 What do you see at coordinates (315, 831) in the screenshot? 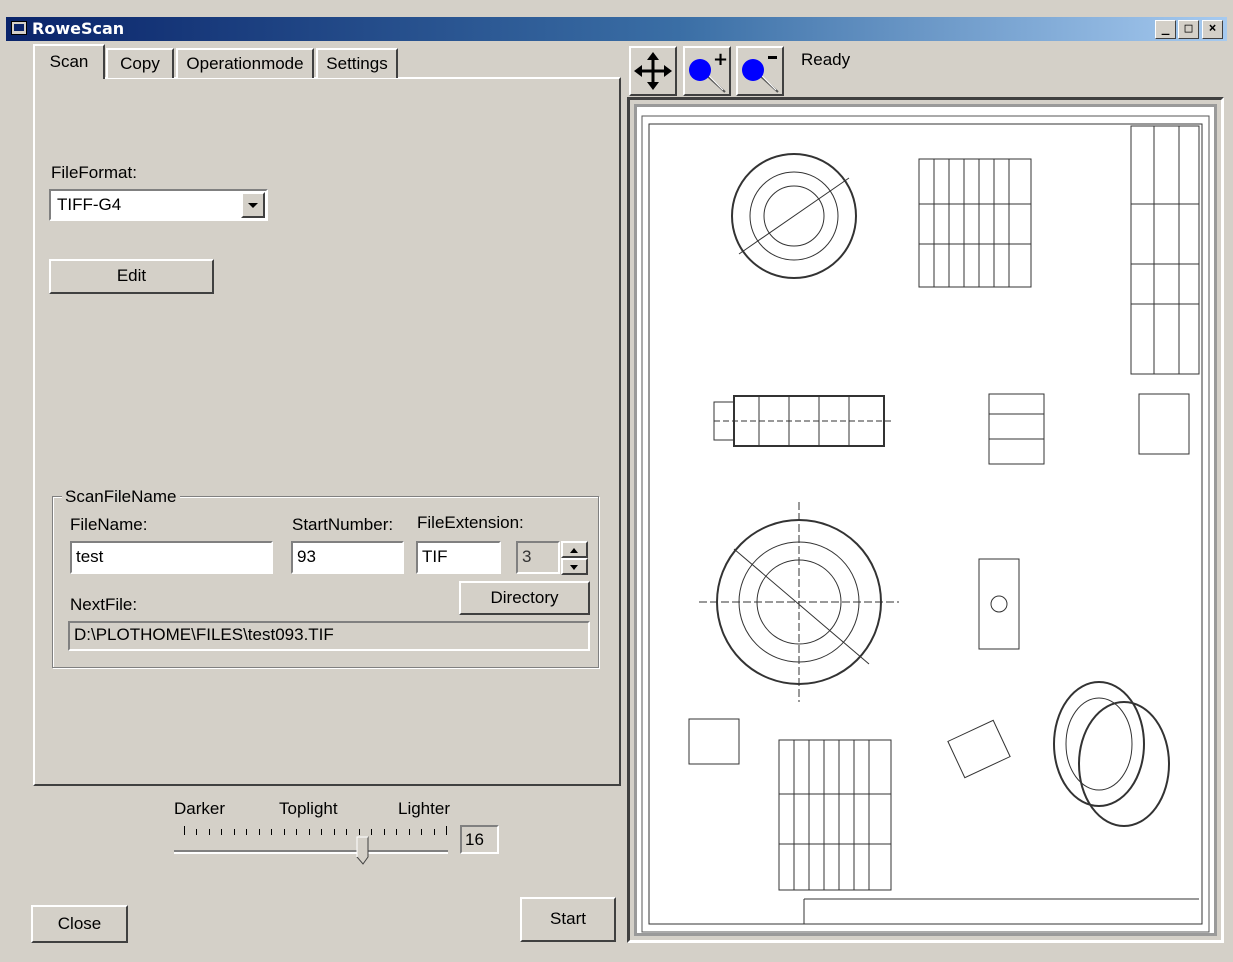
I see `slider-ticks` at bounding box center [315, 831].